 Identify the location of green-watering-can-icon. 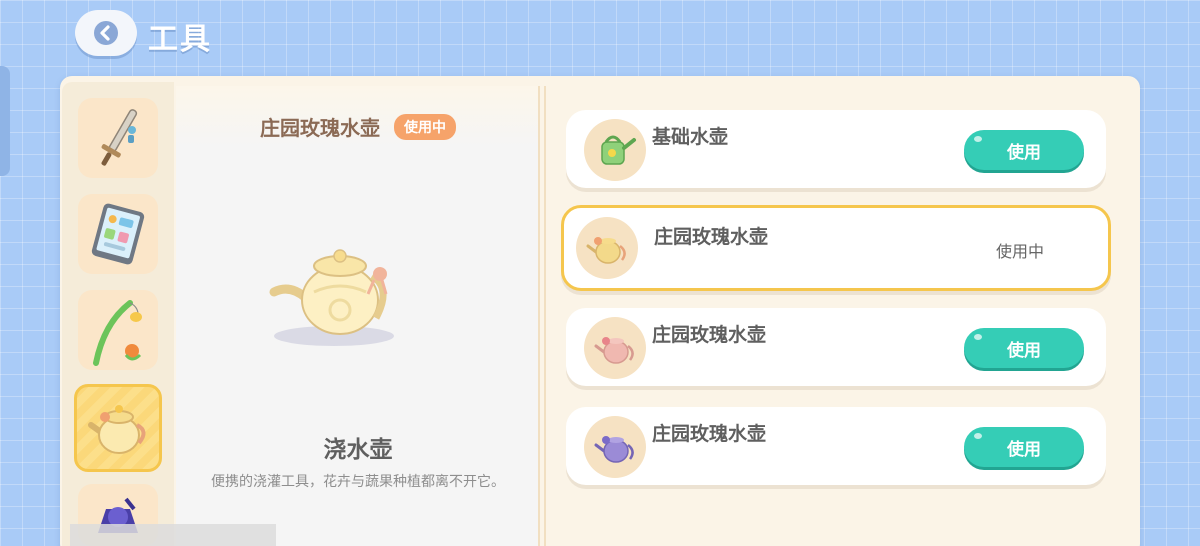
(618, 150).